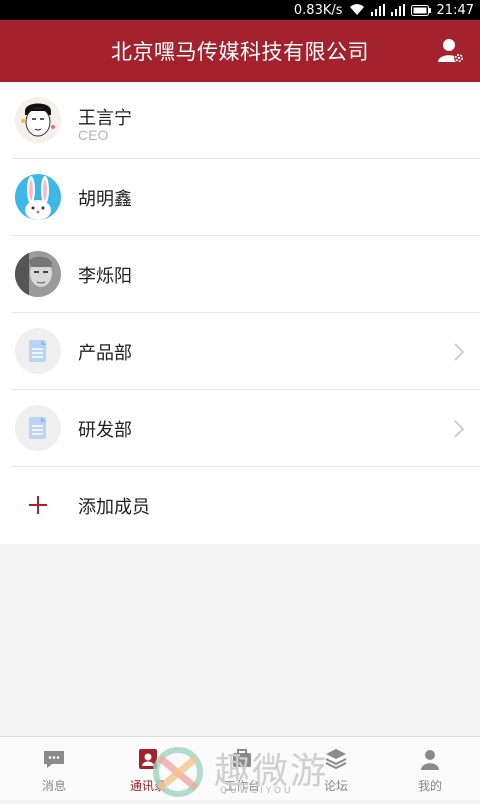 Image resolution: width=480 pixels, height=804 pixels. I want to click on tab-label: 消息, so click(53, 786).